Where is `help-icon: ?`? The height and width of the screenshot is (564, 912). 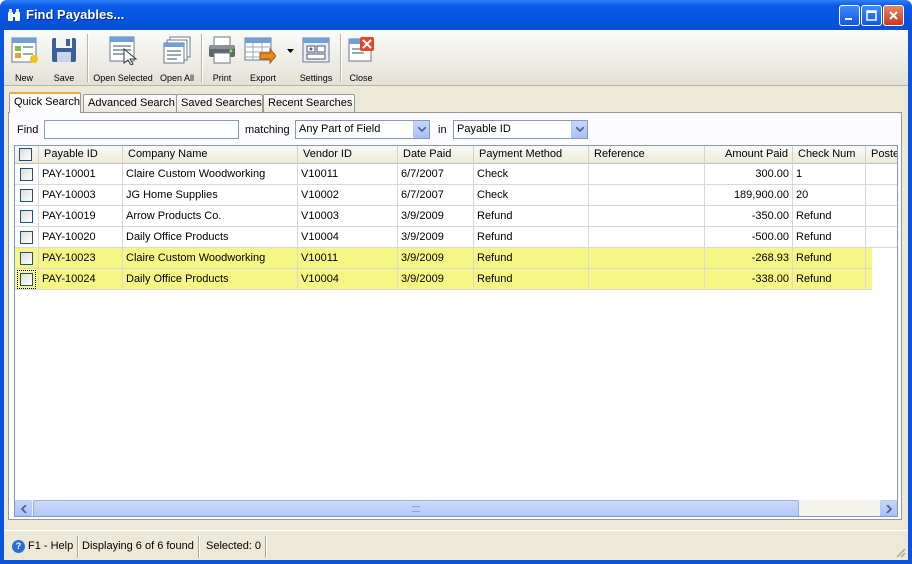
help-icon: ? is located at coordinates (18, 546).